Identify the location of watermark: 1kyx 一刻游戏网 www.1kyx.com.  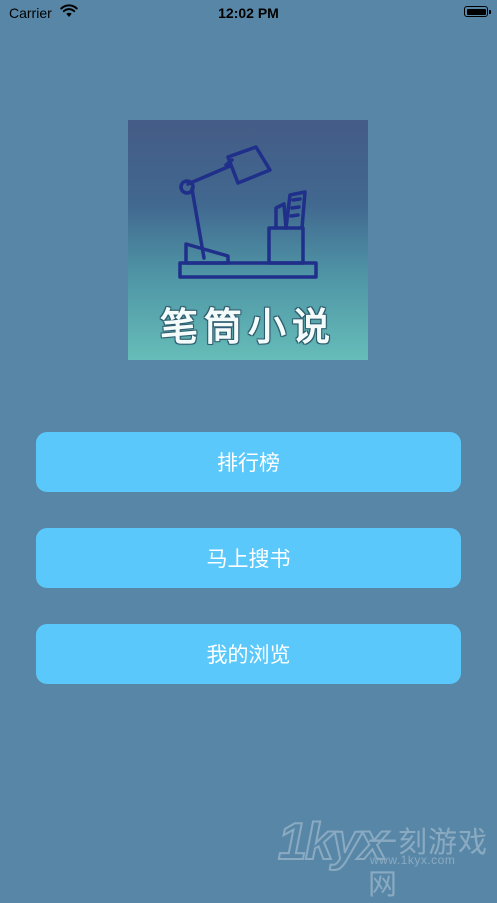
(385, 858).